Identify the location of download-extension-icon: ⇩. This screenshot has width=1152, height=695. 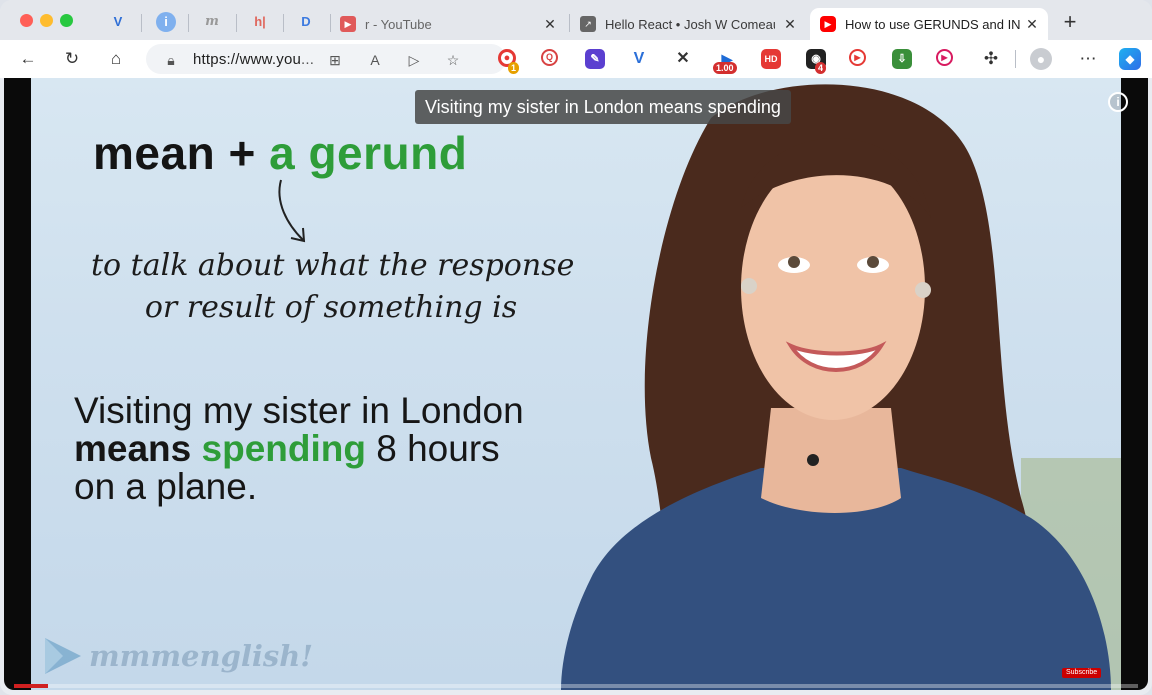
(902, 59).